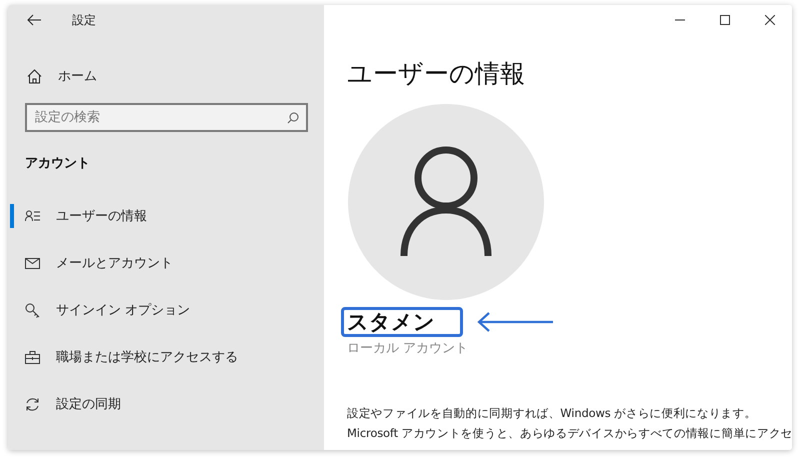  What do you see at coordinates (91, 263) in the screenshot?
I see `nav-item: メールとアカウント` at bounding box center [91, 263].